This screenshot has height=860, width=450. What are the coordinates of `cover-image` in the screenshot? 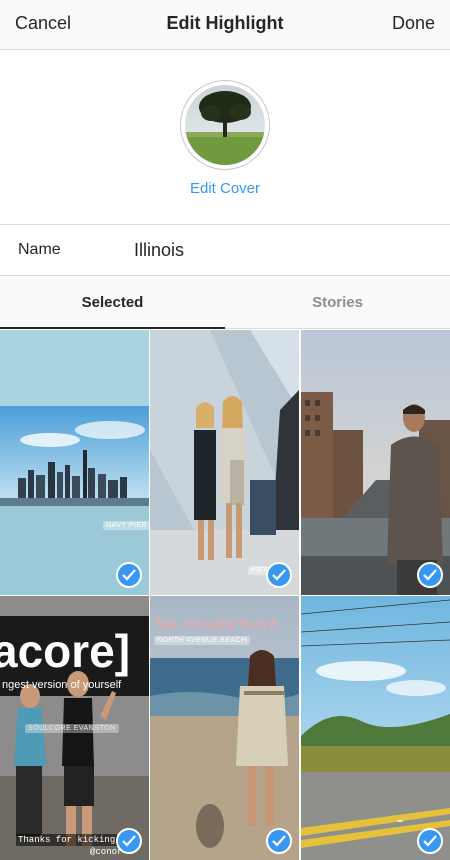 It's located at (225, 125).